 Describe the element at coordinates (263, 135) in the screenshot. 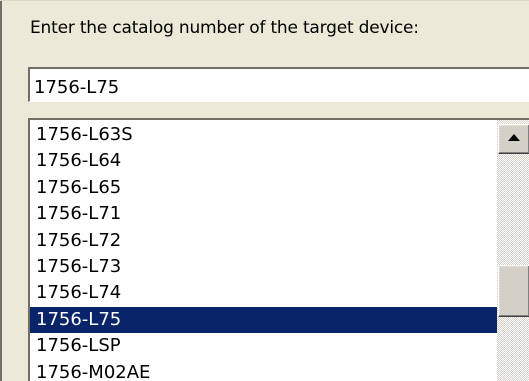

I see `list-item-1756-l63s: 1756-L63S` at that location.